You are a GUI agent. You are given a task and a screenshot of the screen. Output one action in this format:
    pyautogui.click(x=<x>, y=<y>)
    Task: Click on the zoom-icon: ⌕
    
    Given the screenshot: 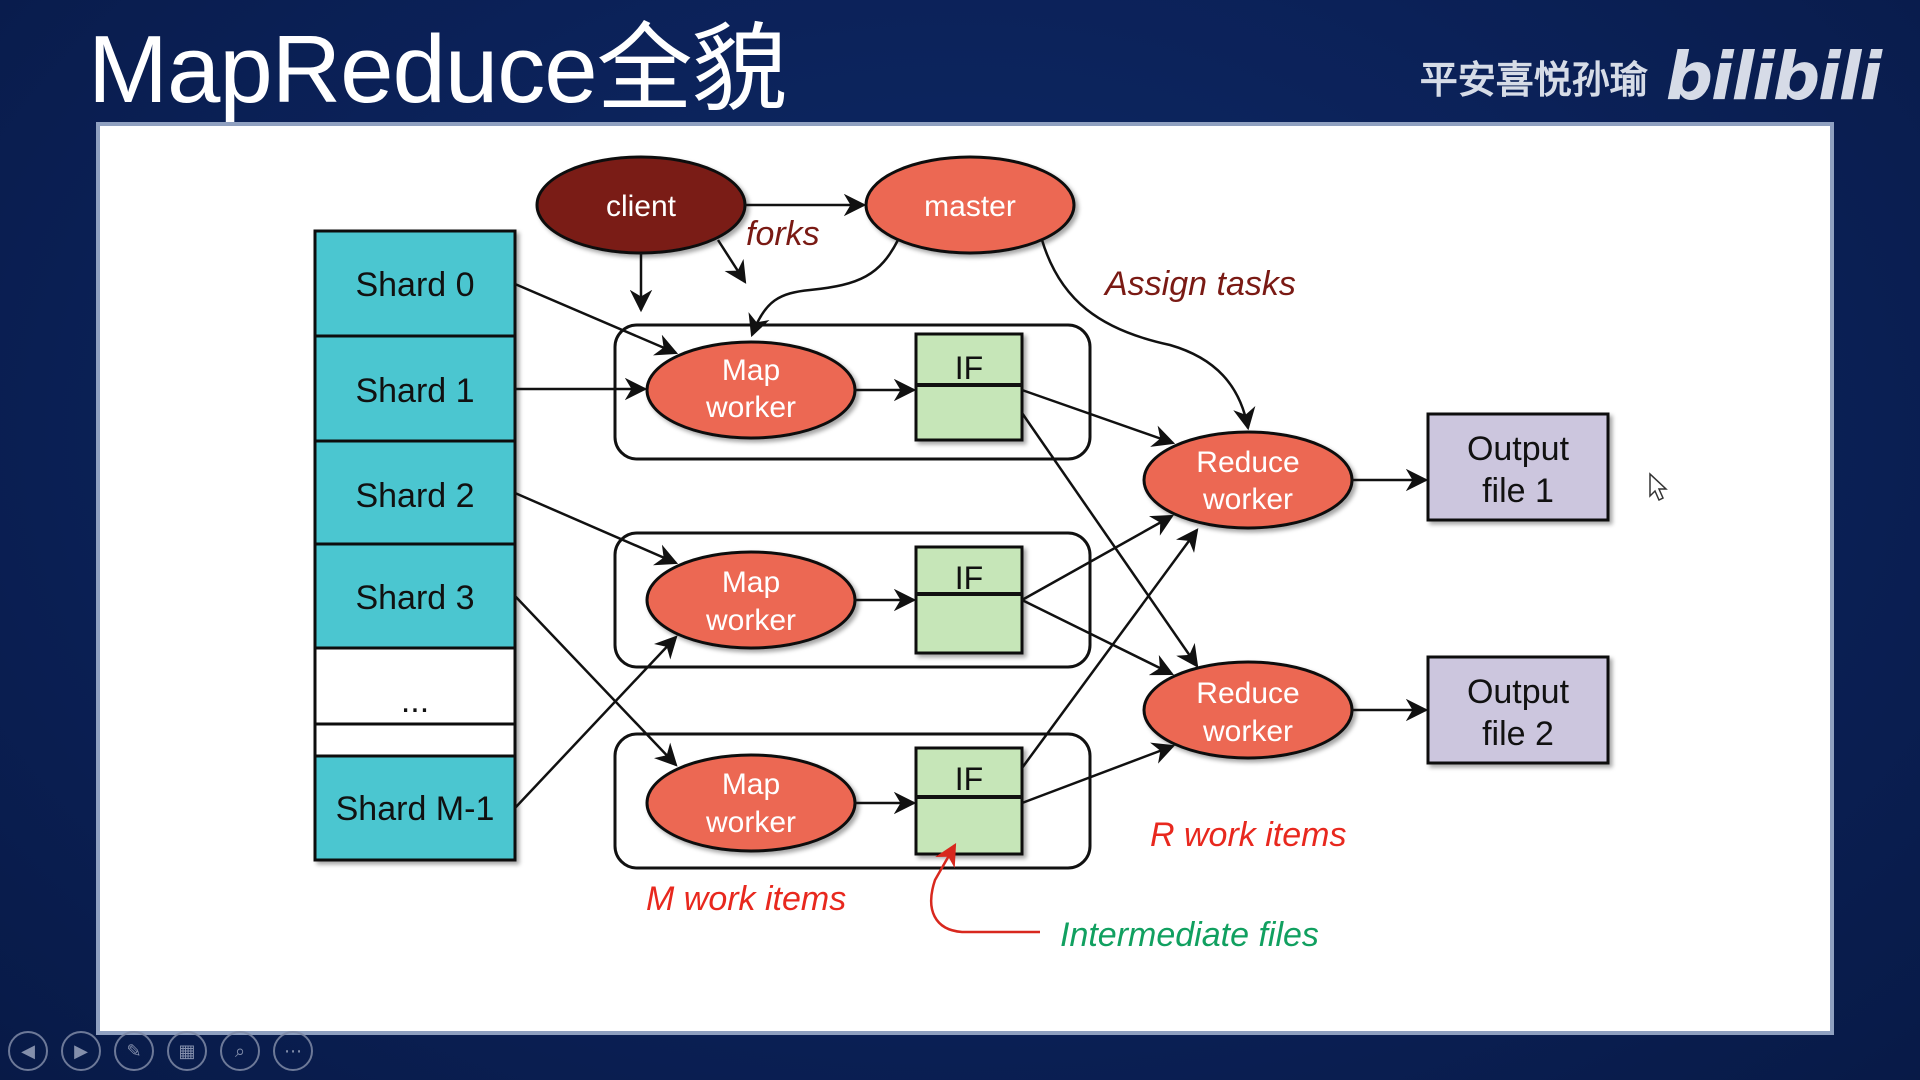 What is the action you would take?
    pyautogui.click(x=240, y=1051)
    